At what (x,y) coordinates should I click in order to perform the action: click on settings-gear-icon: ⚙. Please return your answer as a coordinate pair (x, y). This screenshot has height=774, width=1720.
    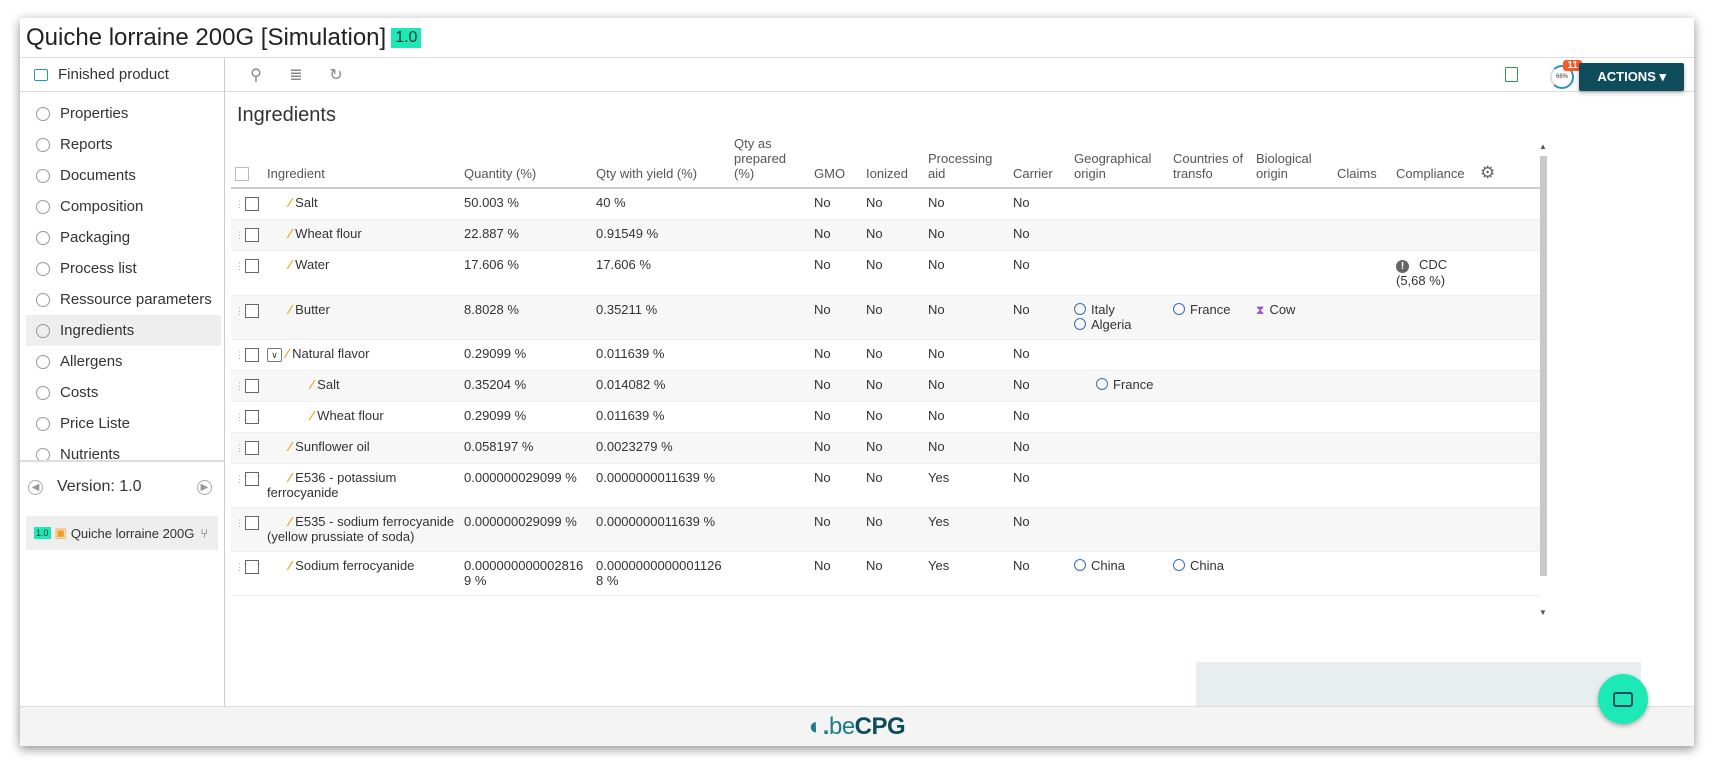
    Looking at the image, I should click on (1487, 172).